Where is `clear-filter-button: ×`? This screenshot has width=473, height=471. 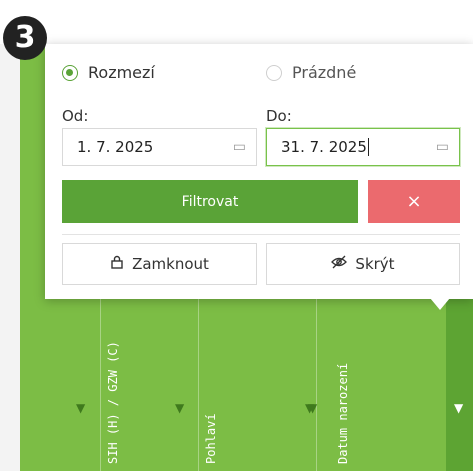 clear-filter-button: × is located at coordinates (414, 201).